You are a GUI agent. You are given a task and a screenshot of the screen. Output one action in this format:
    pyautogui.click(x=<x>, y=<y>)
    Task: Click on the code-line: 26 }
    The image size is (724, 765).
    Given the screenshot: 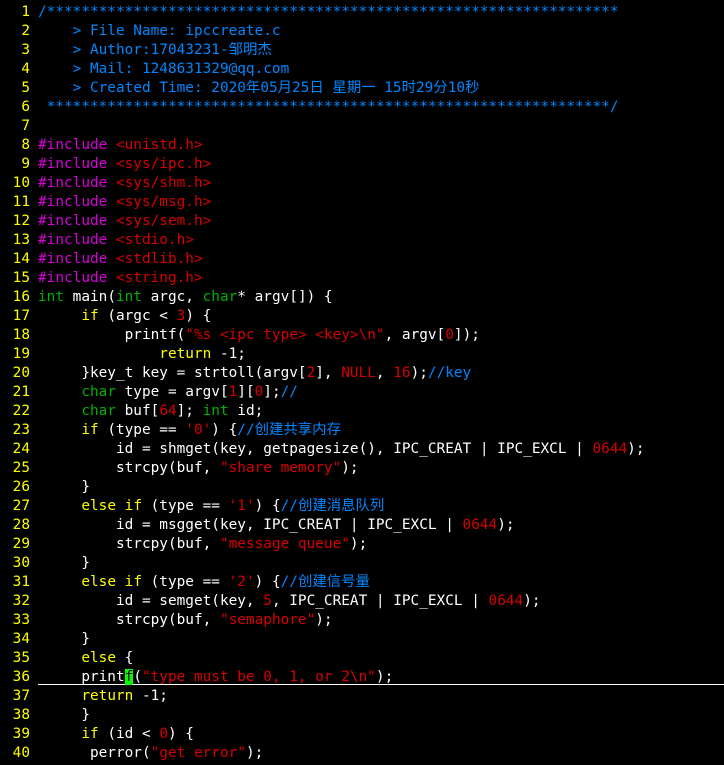 What is the action you would take?
    pyautogui.click(x=45, y=487)
    